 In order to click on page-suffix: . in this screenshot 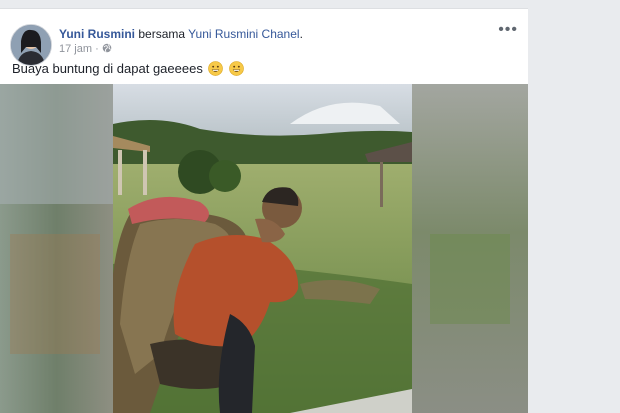, I will do `click(301, 34)`.